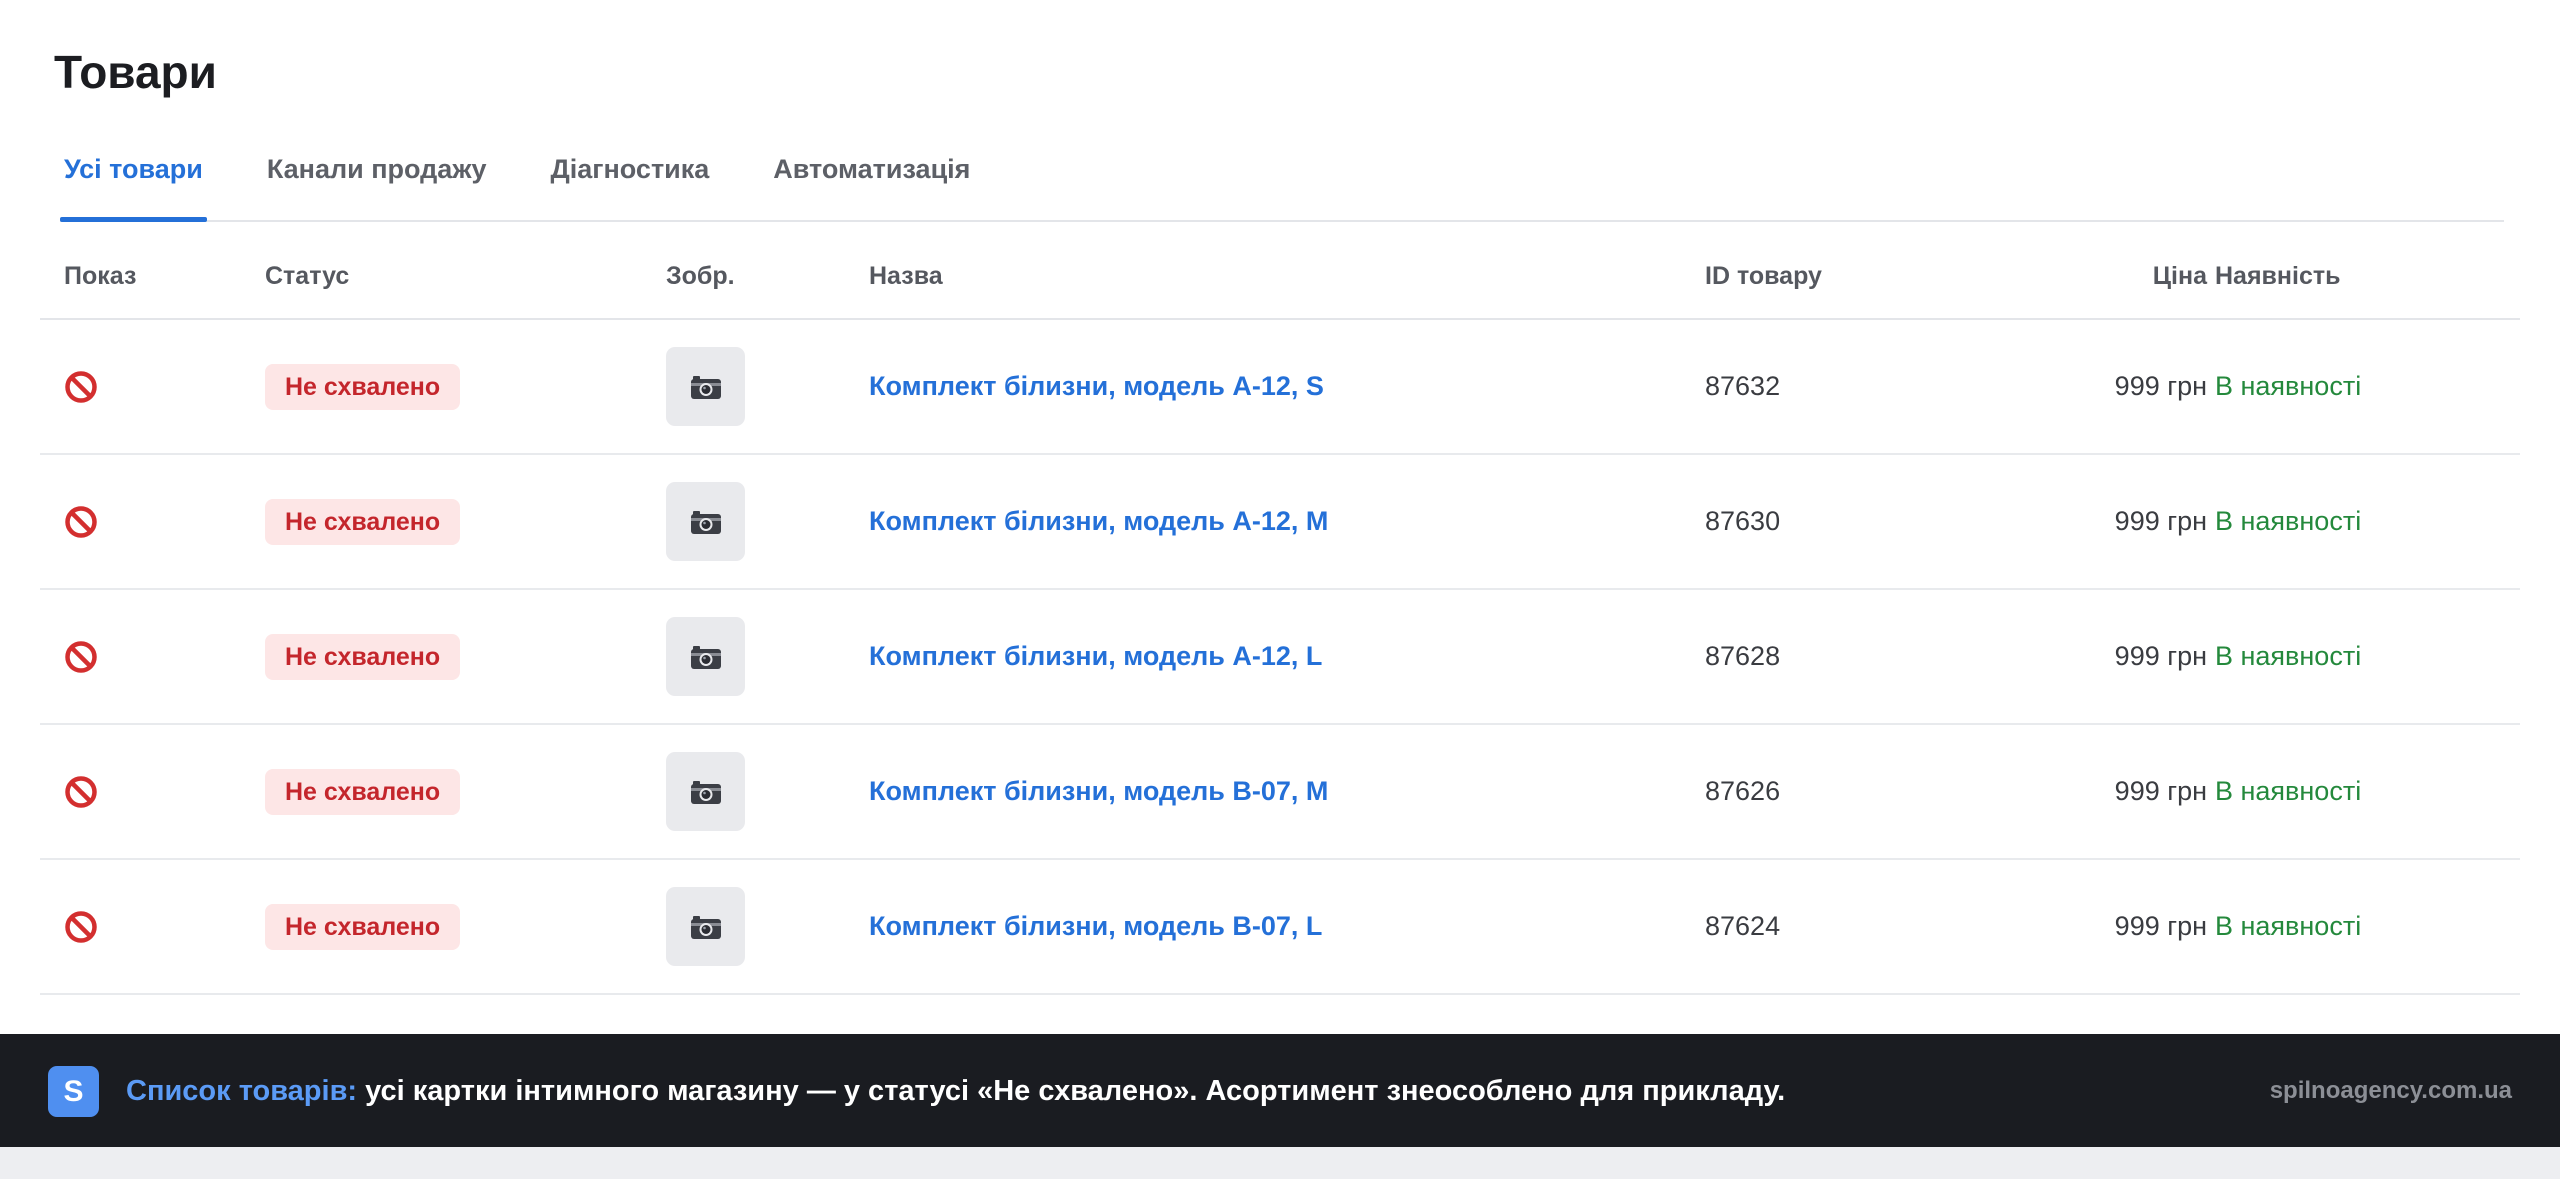  I want to click on column-header-image: Зобр., so click(700, 276).